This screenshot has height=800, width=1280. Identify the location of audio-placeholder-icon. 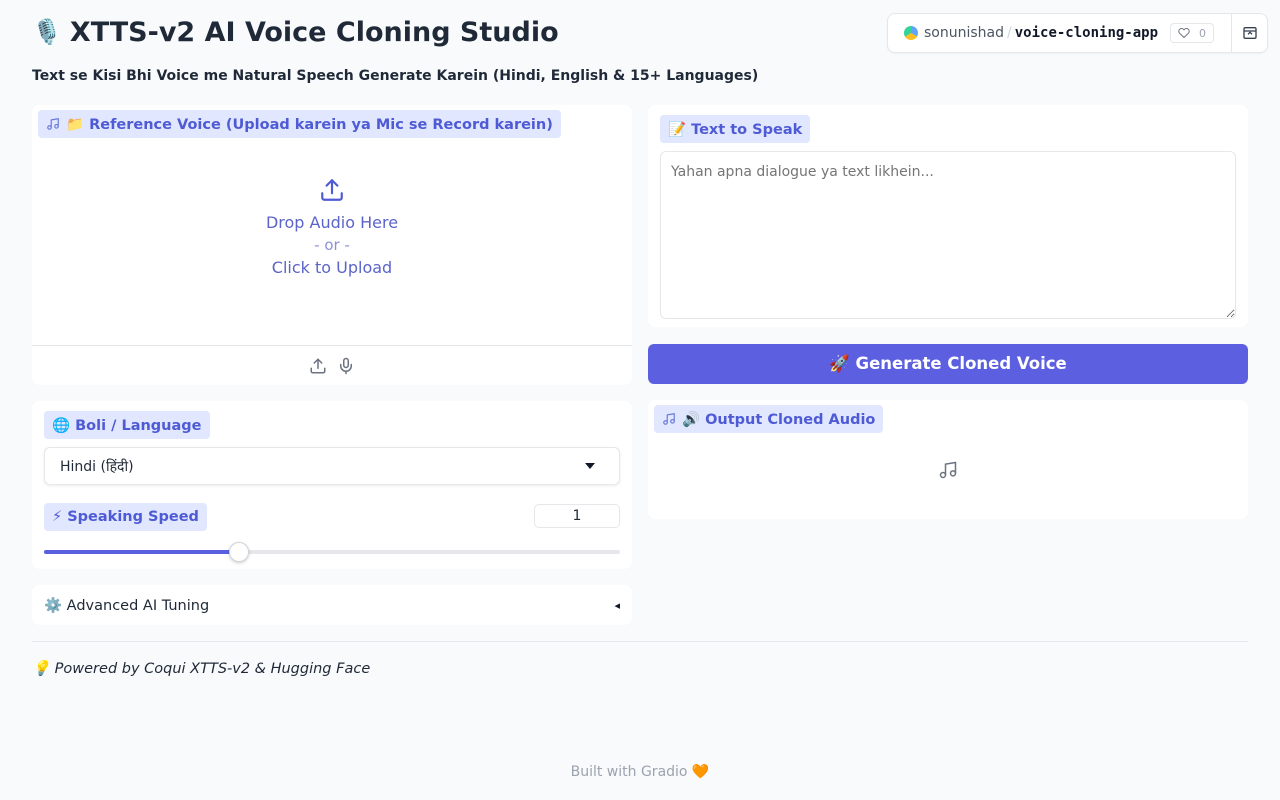
(948, 470).